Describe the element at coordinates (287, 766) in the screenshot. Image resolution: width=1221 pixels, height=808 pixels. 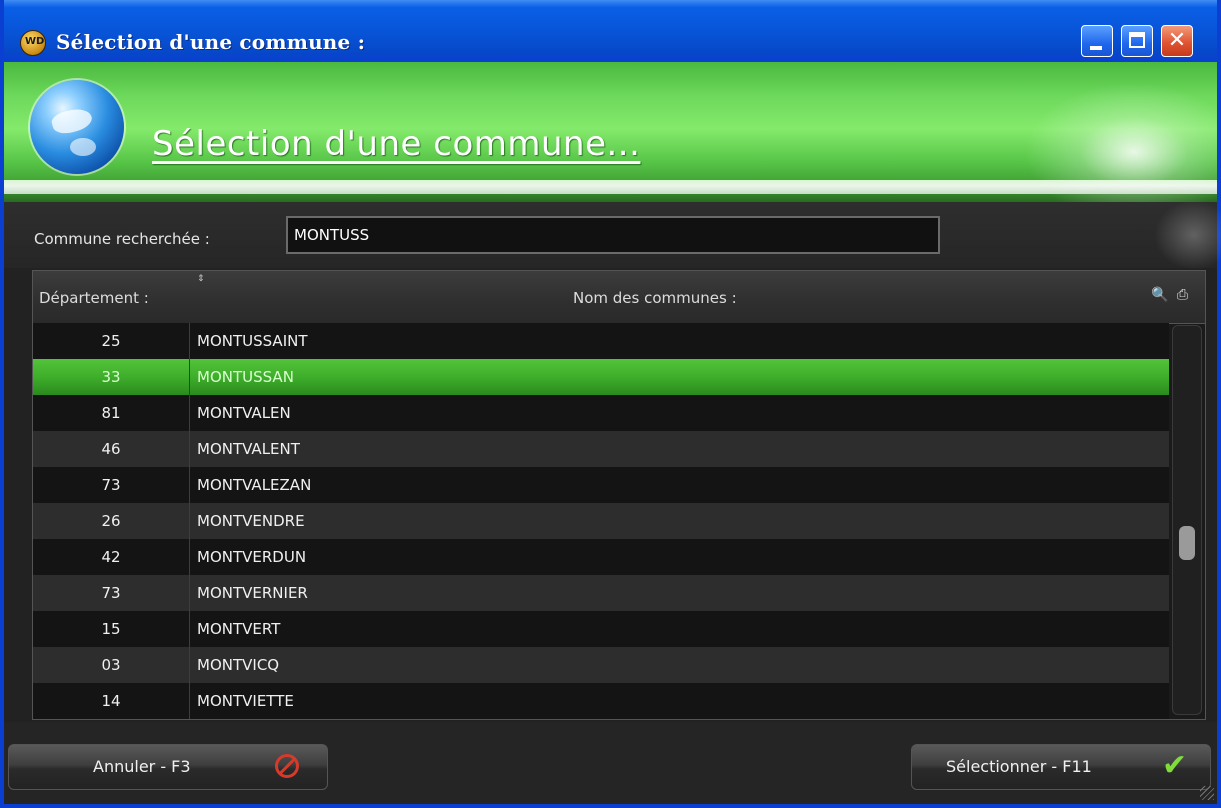
I see `cancel-icon` at that location.